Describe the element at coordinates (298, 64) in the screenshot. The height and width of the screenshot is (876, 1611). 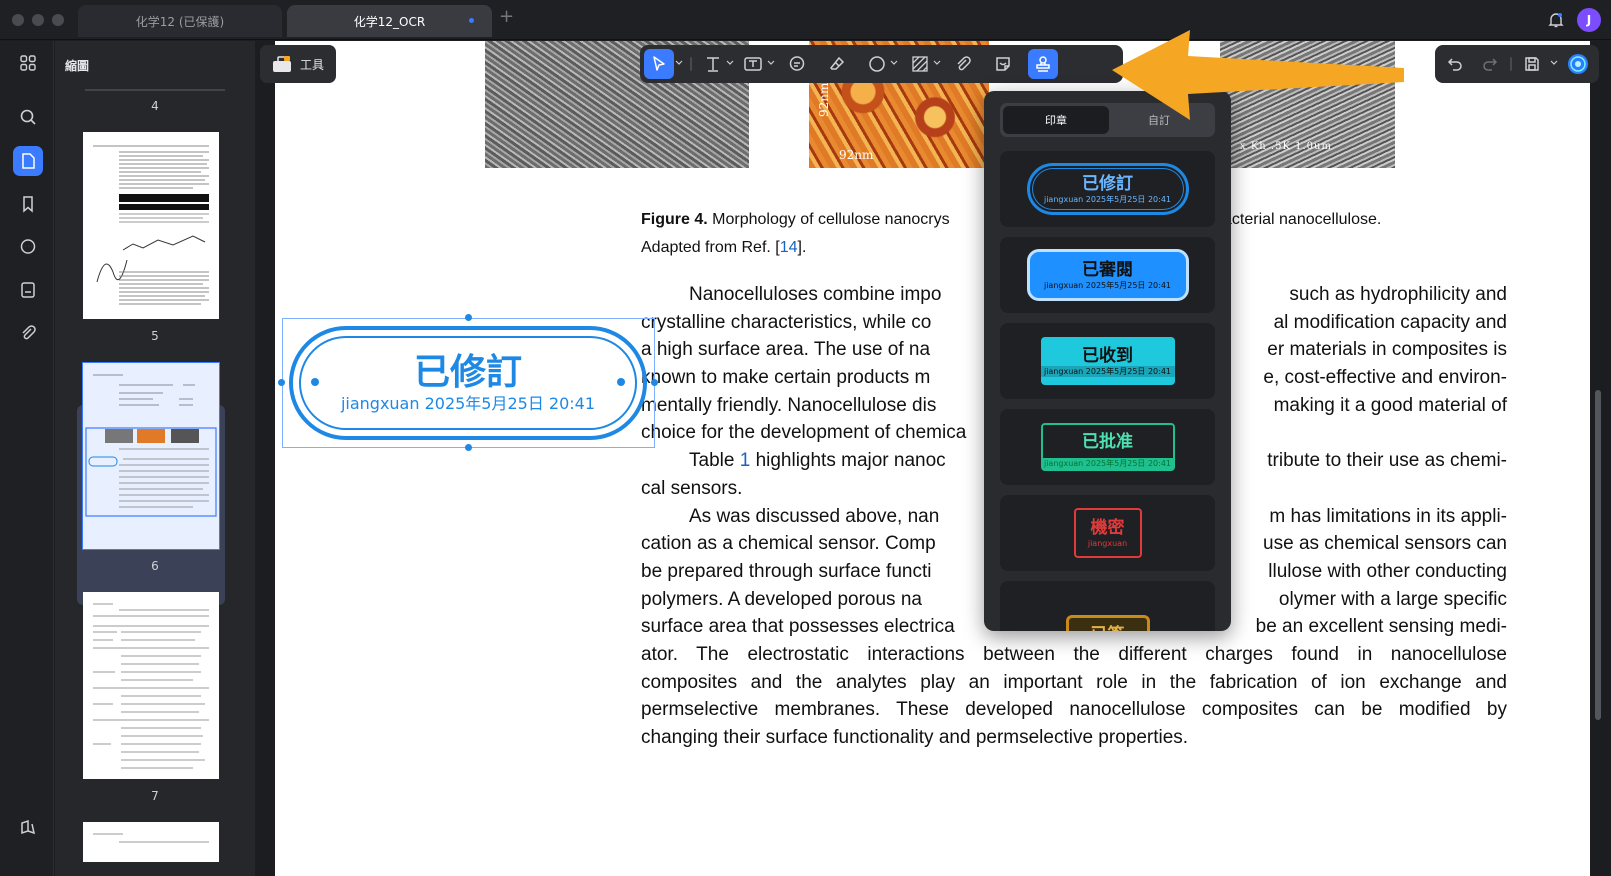
I see `tools-button: 工具` at that location.